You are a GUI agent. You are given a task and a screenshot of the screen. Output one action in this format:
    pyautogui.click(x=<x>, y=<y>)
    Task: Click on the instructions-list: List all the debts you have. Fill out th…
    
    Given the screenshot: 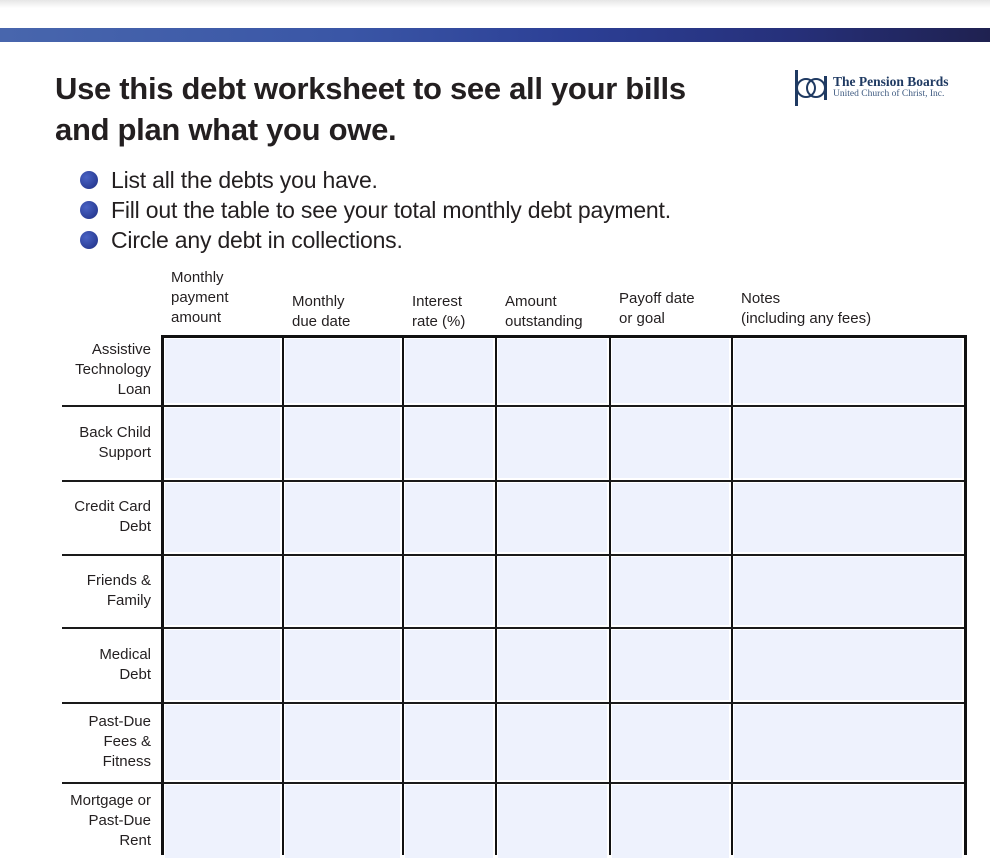 What is the action you would take?
    pyautogui.click(x=375, y=210)
    